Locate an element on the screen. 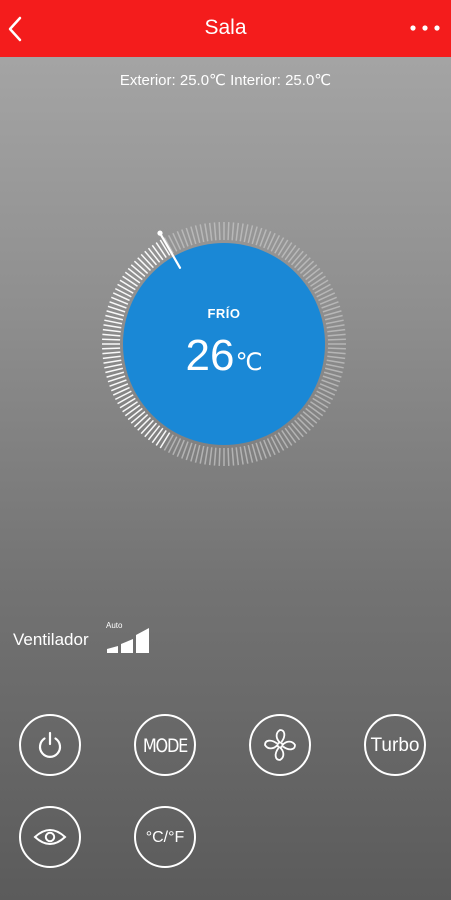 Image resolution: width=451 pixels, height=900 pixels. unit-toggle-label: °C/°F is located at coordinates (165, 837).